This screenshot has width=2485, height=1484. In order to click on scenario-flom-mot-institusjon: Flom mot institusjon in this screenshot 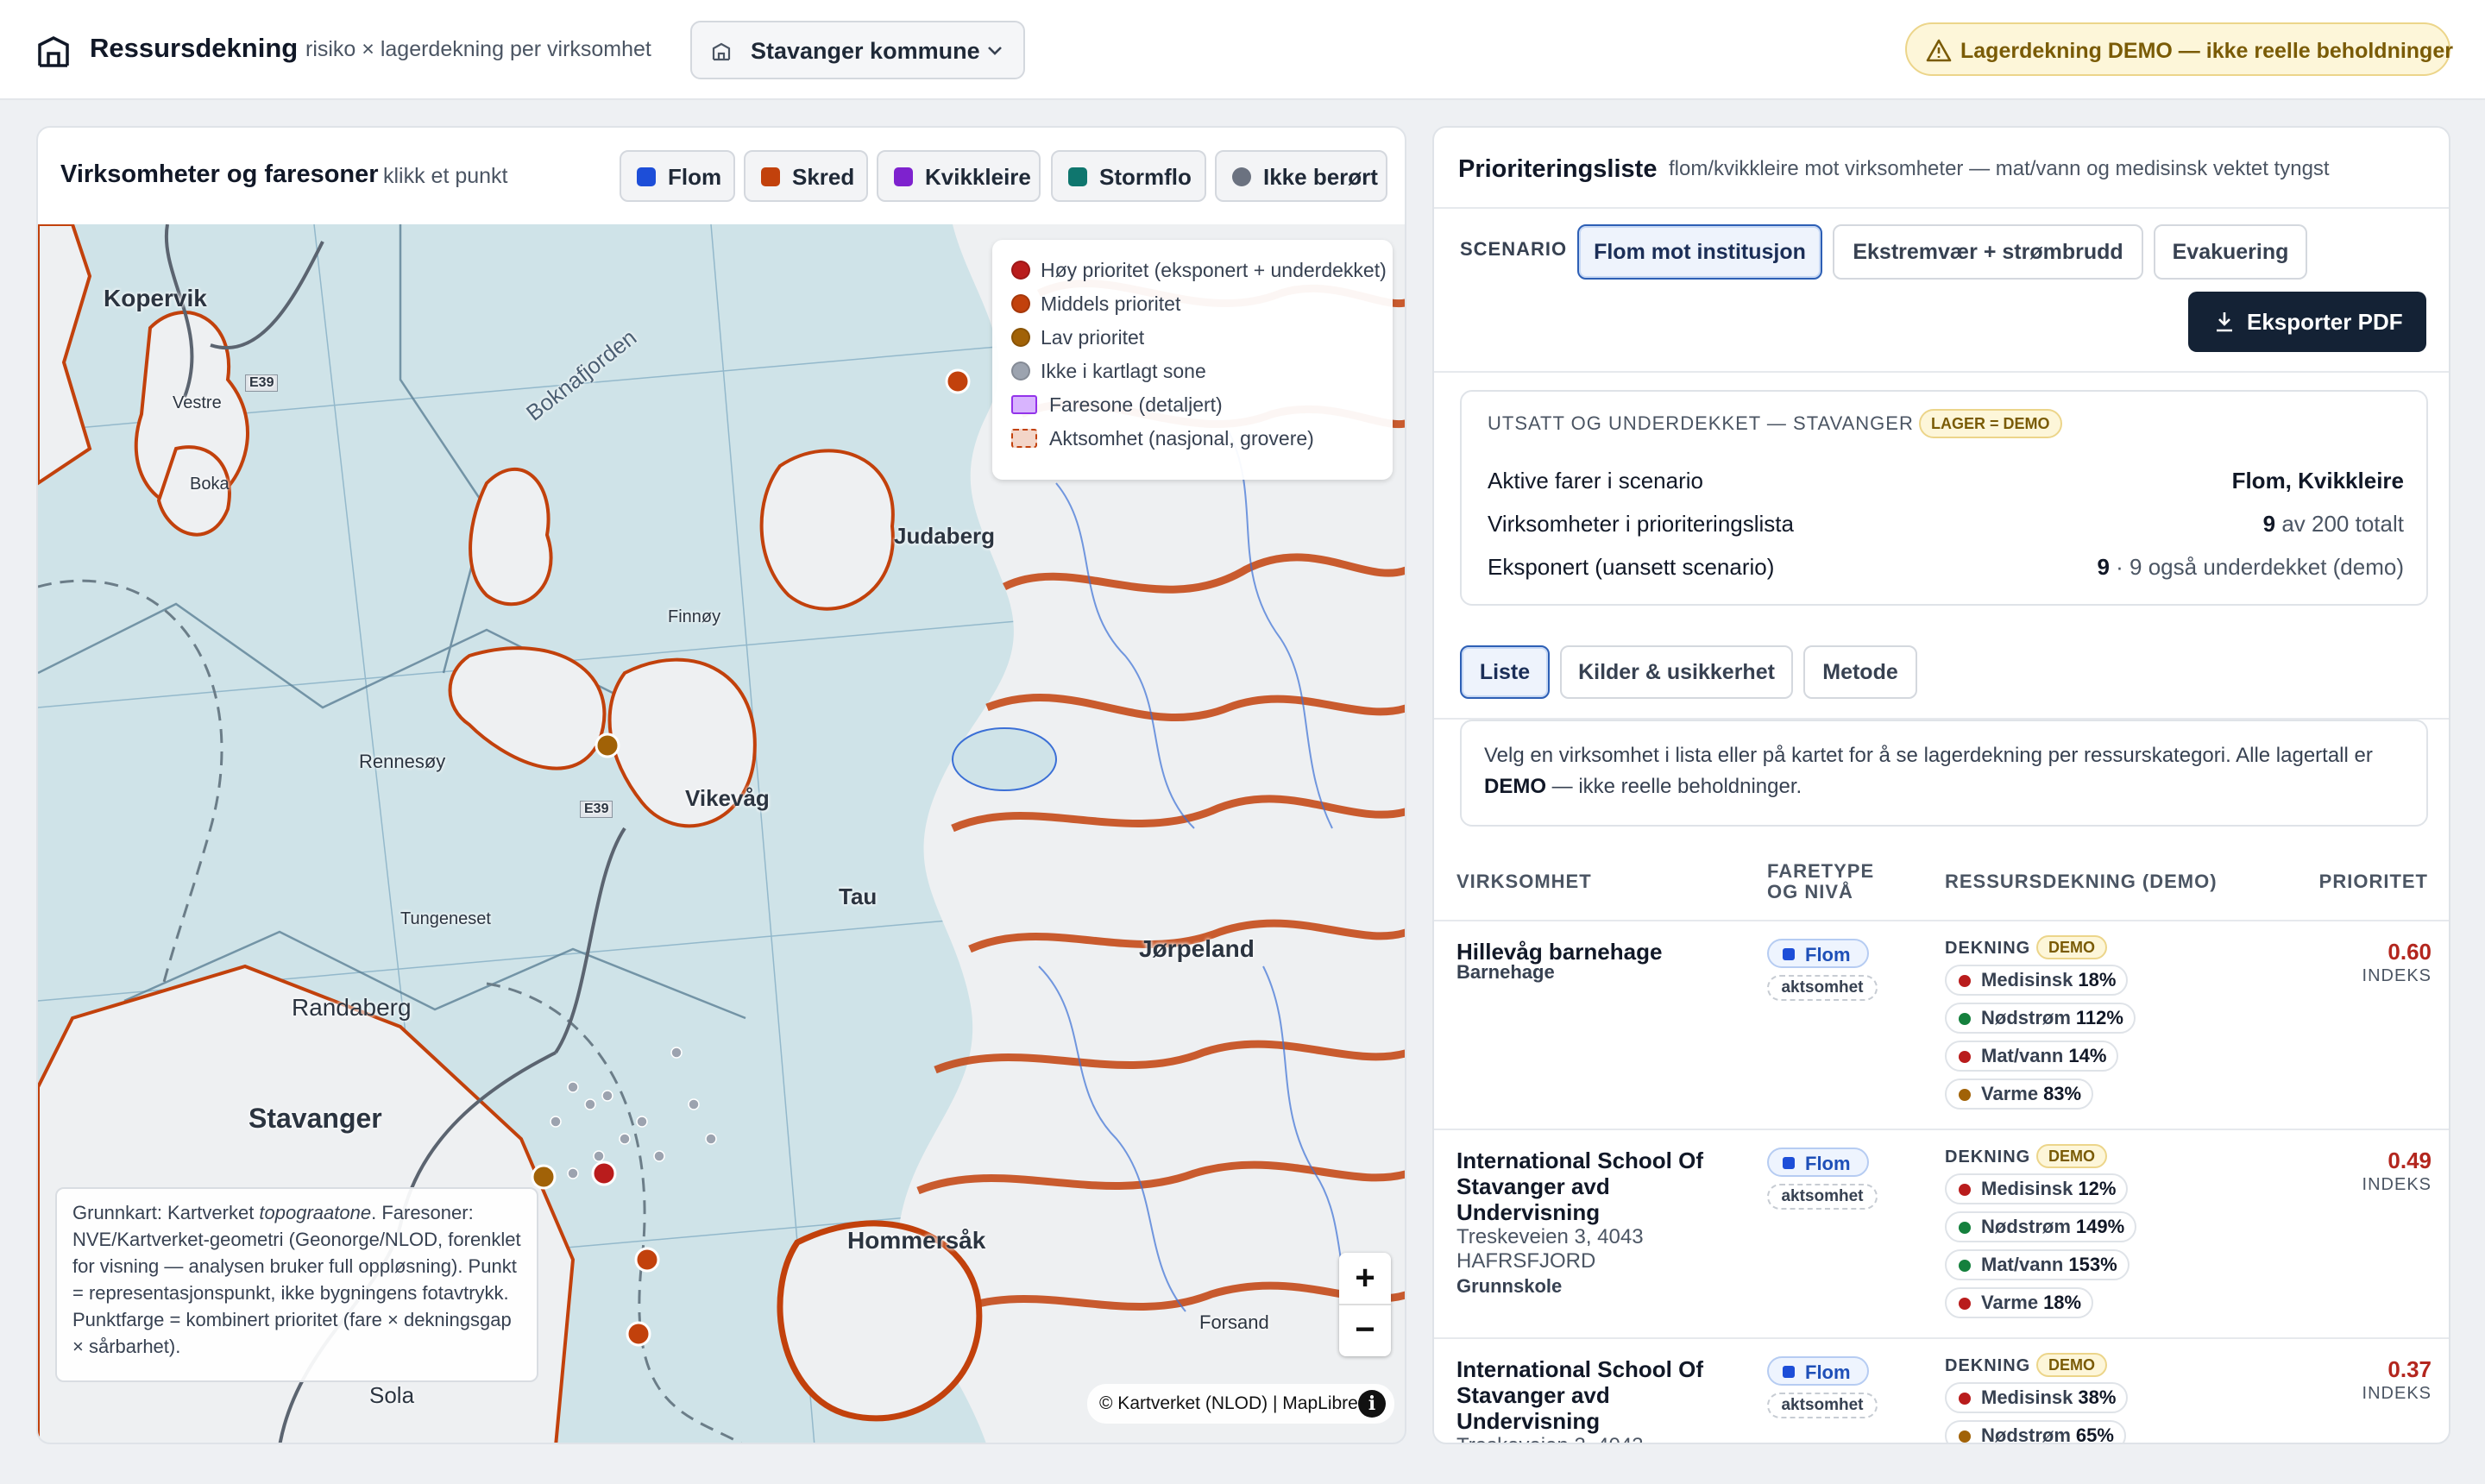, I will do `click(1699, 252)`.